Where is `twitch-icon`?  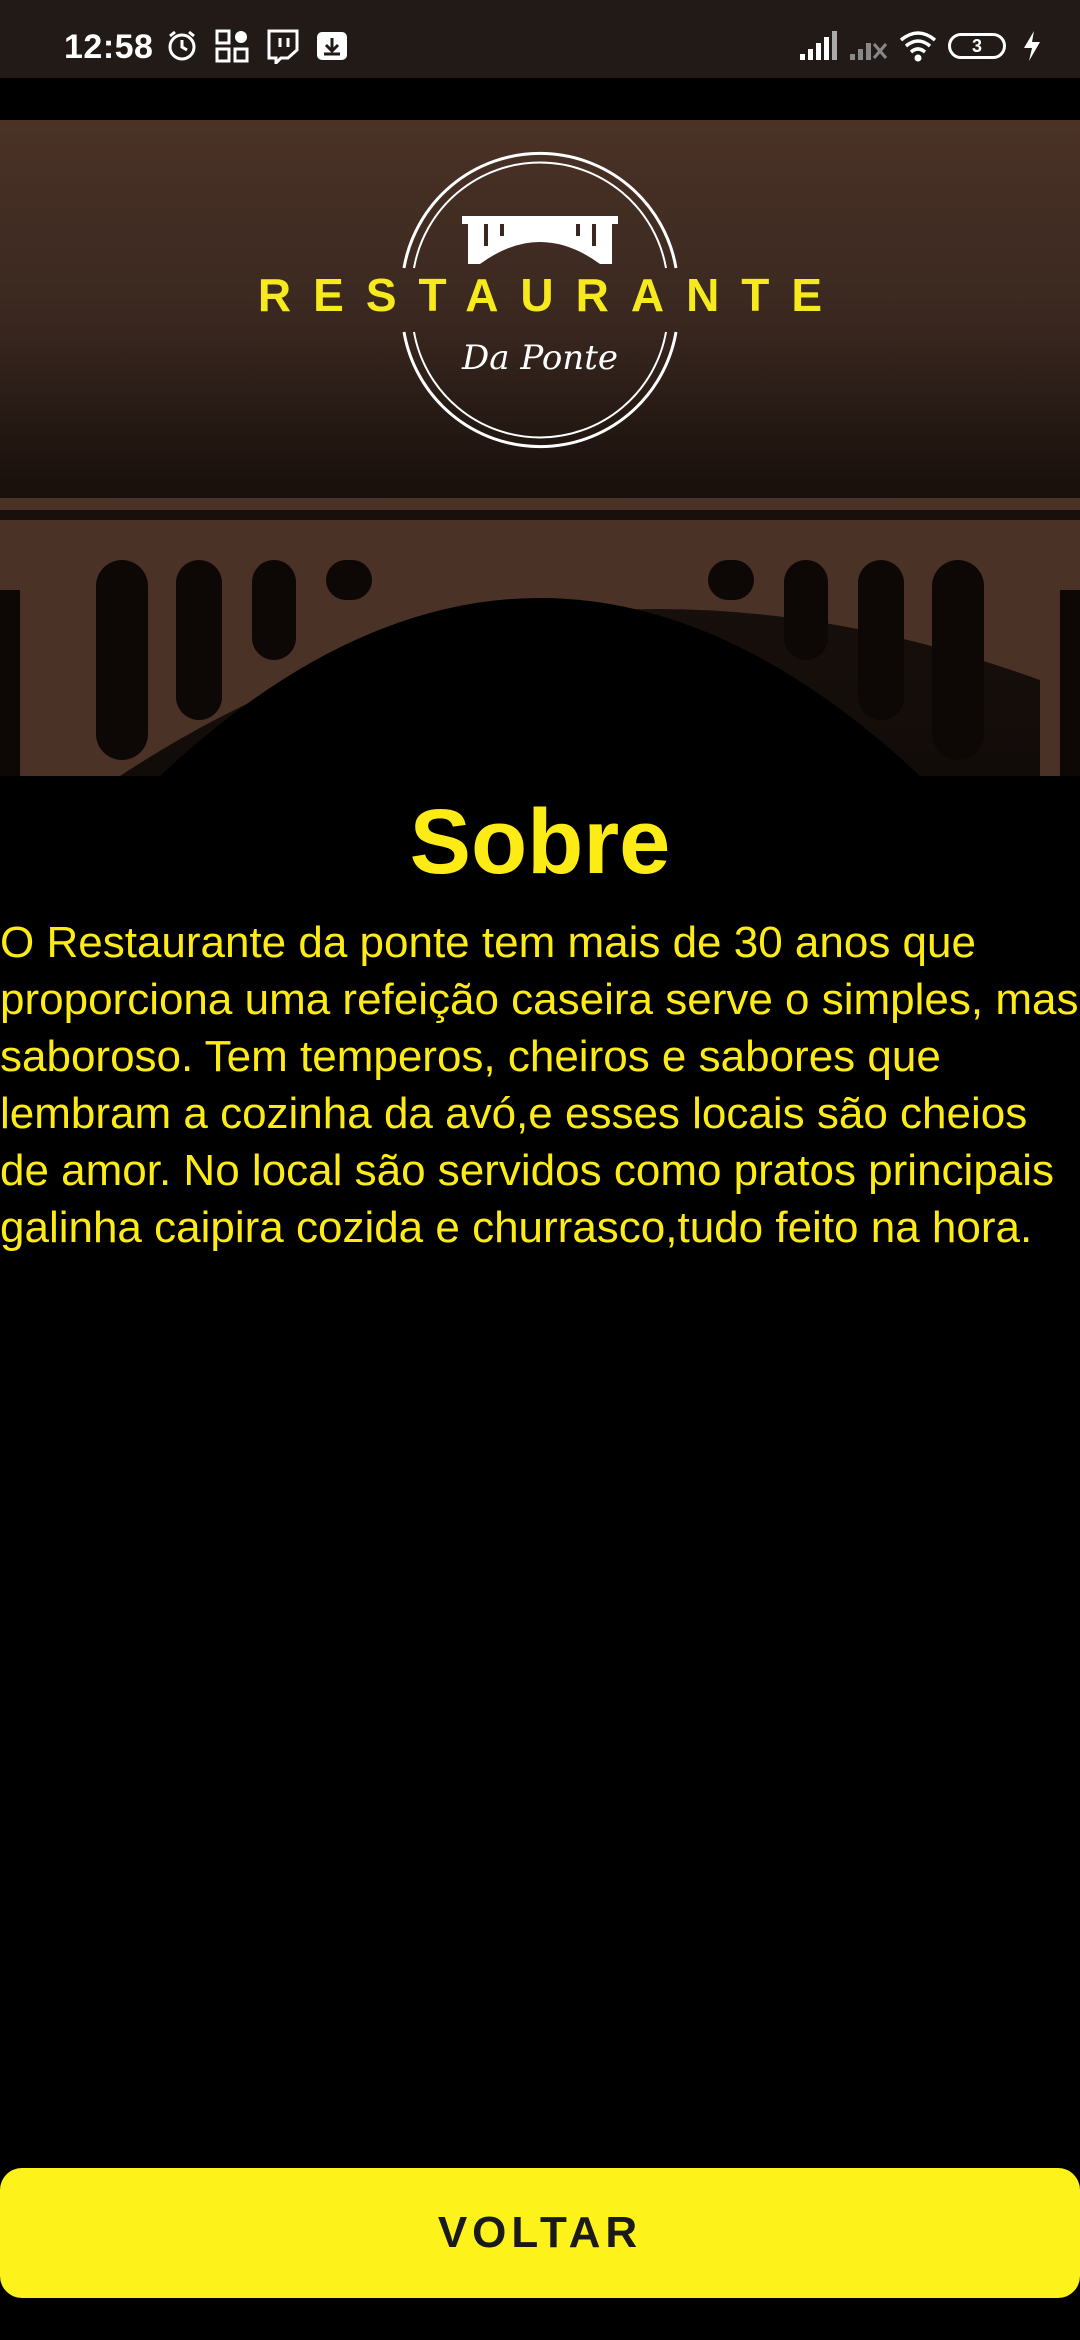 twitch-icon is located at coordinates (282, 47).